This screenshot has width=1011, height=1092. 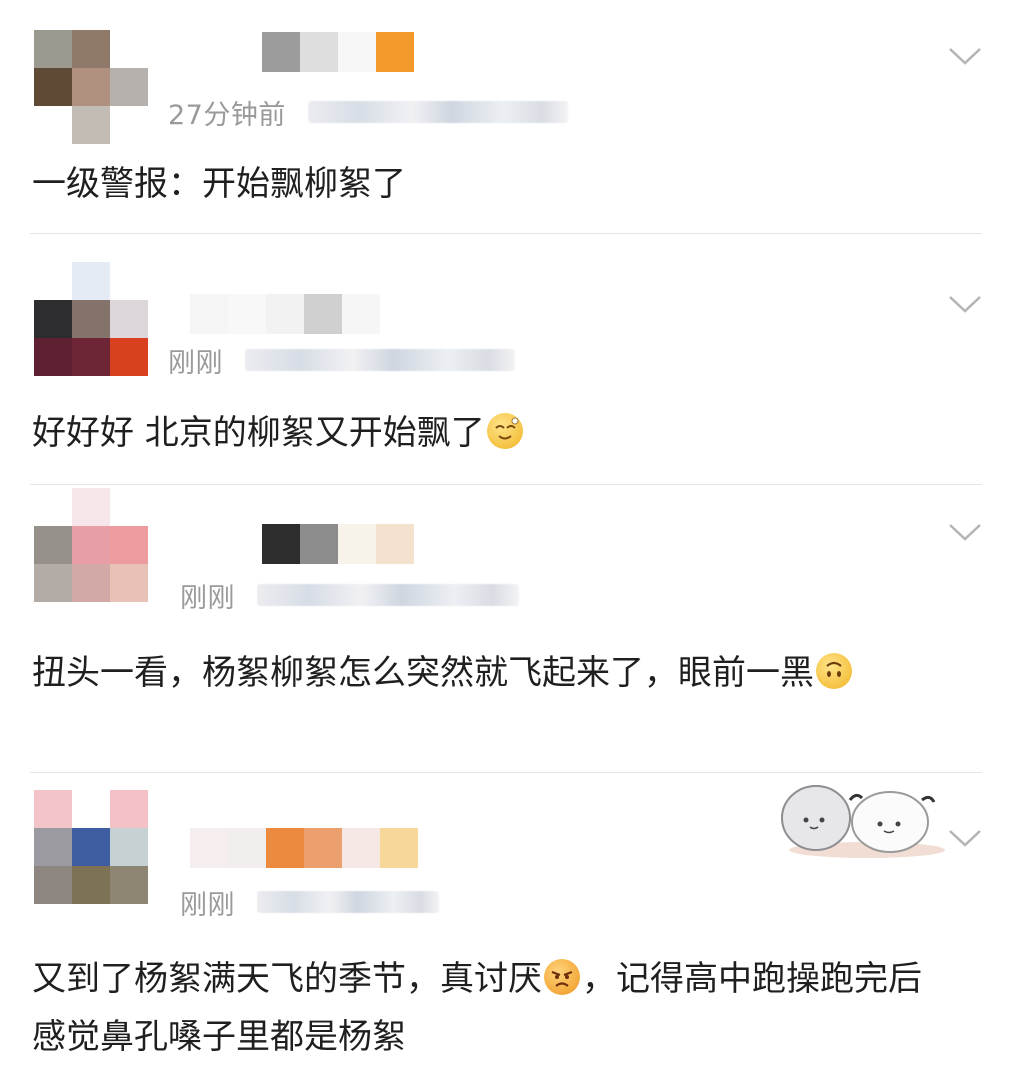 What do you see at coordinates (477, 1008) in the screenshot?
I see `comment-text: 又到了杨絮满天飞的季节，真讨厌 ，记得高中跑操跑完后感觉鼻孔嗓子里都是杨絮` at bounding box center [477, 1008].